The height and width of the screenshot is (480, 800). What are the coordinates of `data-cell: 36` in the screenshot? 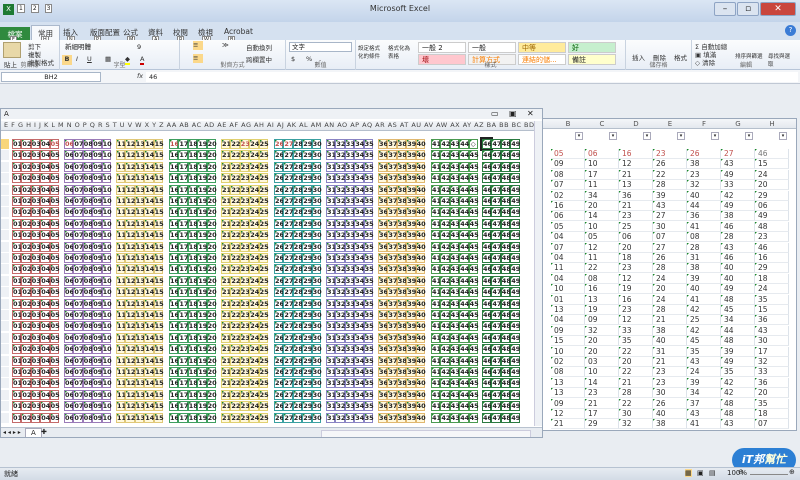 It's located at (636, 195).